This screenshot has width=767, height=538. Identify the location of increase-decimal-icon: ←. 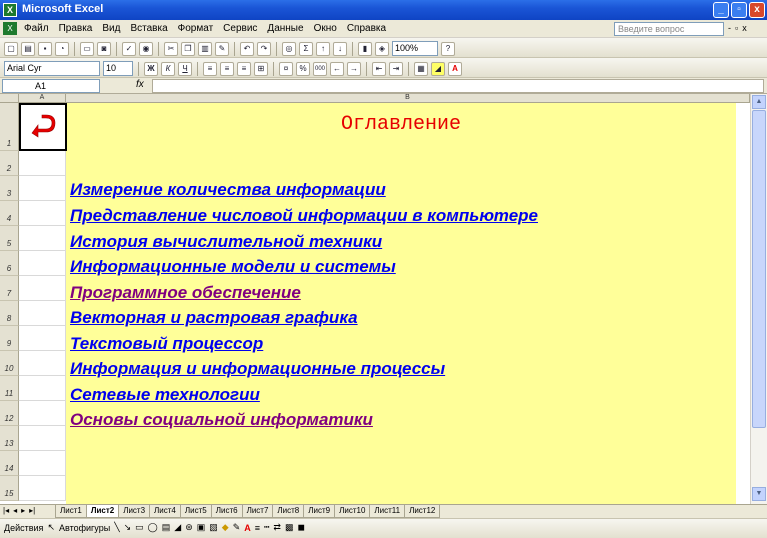
(337, 68).